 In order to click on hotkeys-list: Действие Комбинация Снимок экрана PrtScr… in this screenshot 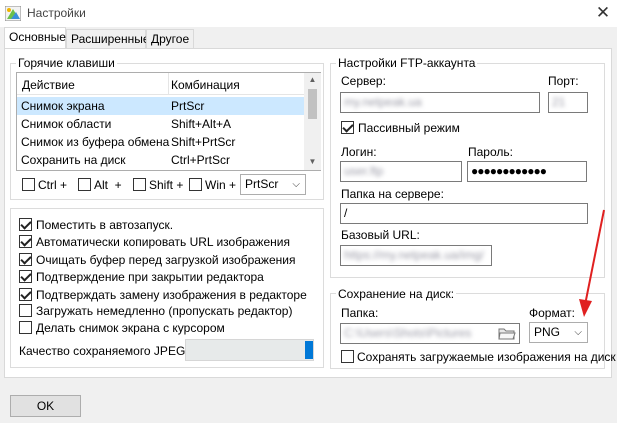, I will do `click(168, 121)`.